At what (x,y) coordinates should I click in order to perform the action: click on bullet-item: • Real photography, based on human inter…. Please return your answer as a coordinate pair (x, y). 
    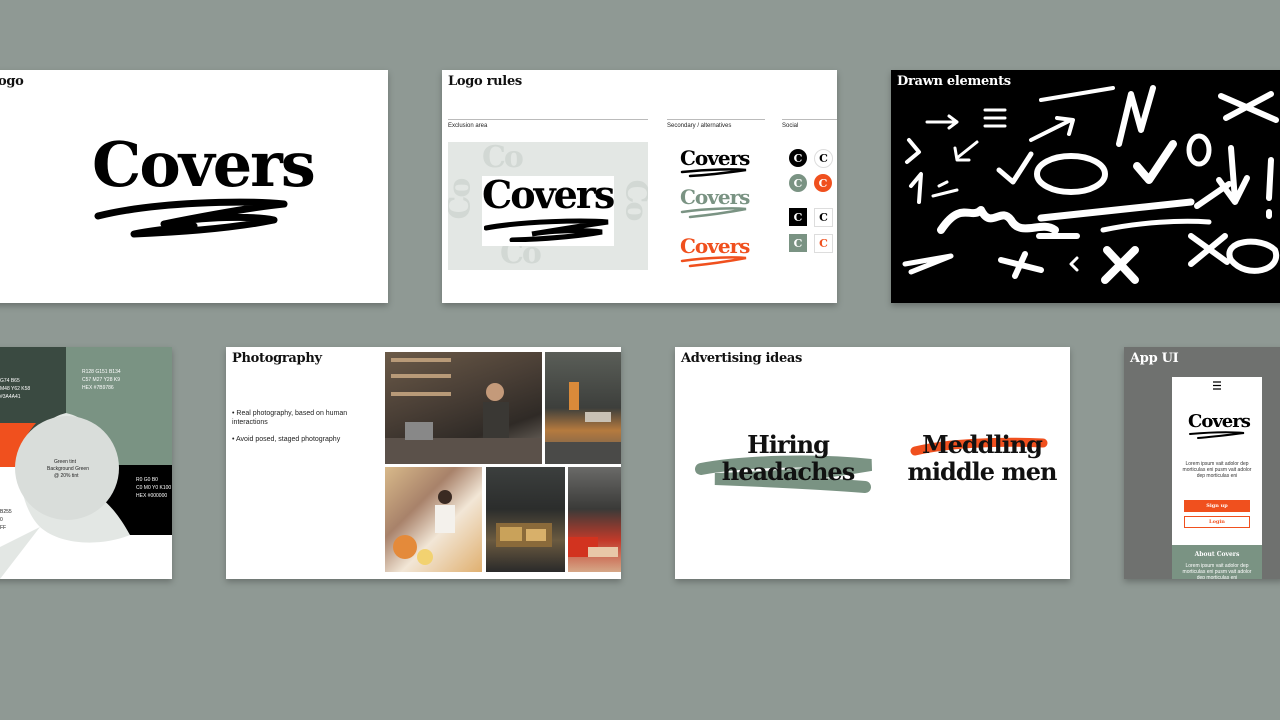
    Looking at the image, I should click on (302, 418).